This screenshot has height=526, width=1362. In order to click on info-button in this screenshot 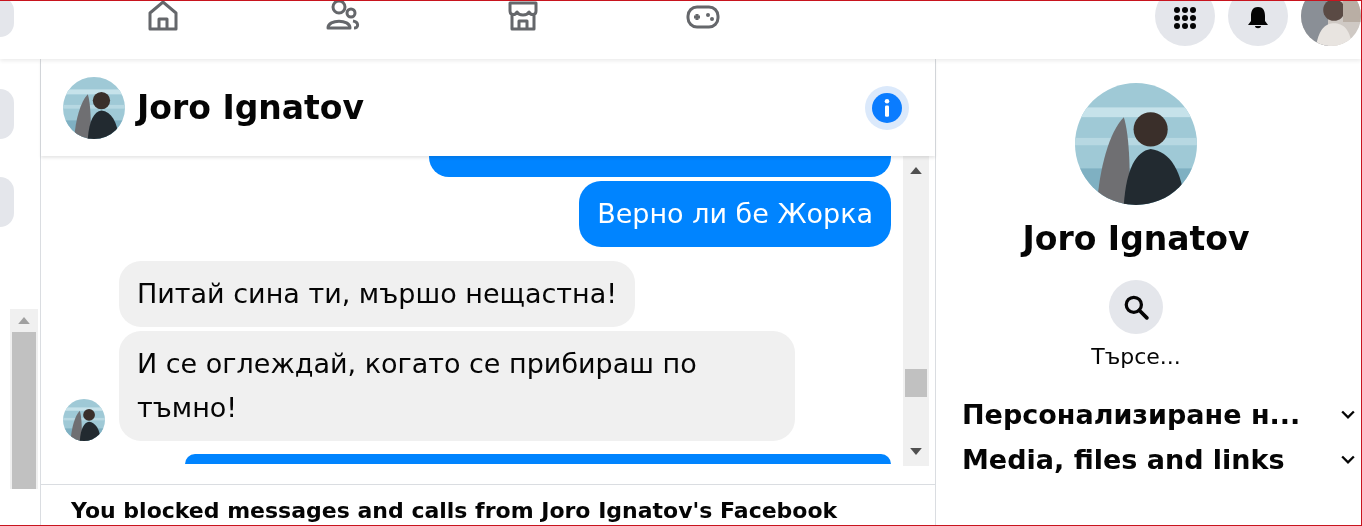, I will do `click(887, 107)`.